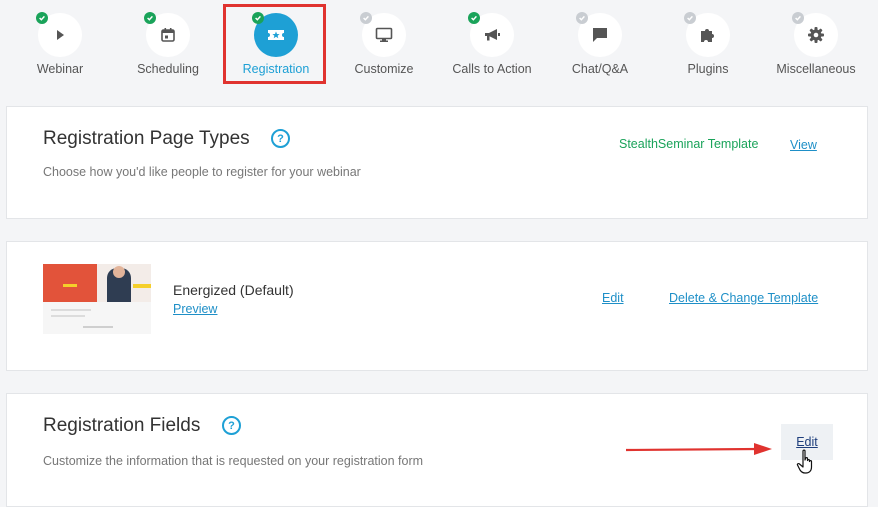 The height and width of the screenshot is (507, 878). I want to click on template-name: StealthSeminar Template, so click(689, 144).